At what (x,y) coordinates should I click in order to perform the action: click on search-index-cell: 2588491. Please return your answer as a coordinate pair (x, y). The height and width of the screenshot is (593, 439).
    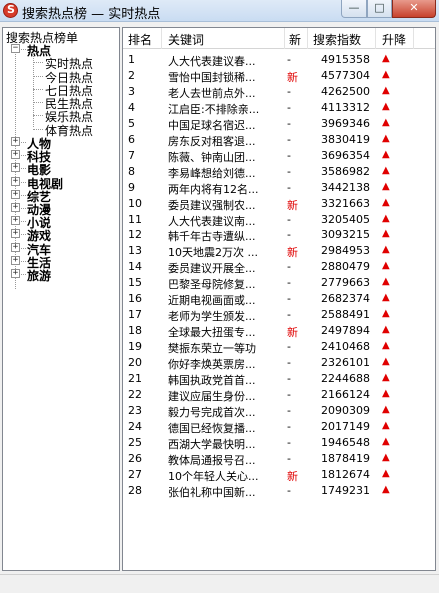
    Looking at the image, I should click on (345, 315).